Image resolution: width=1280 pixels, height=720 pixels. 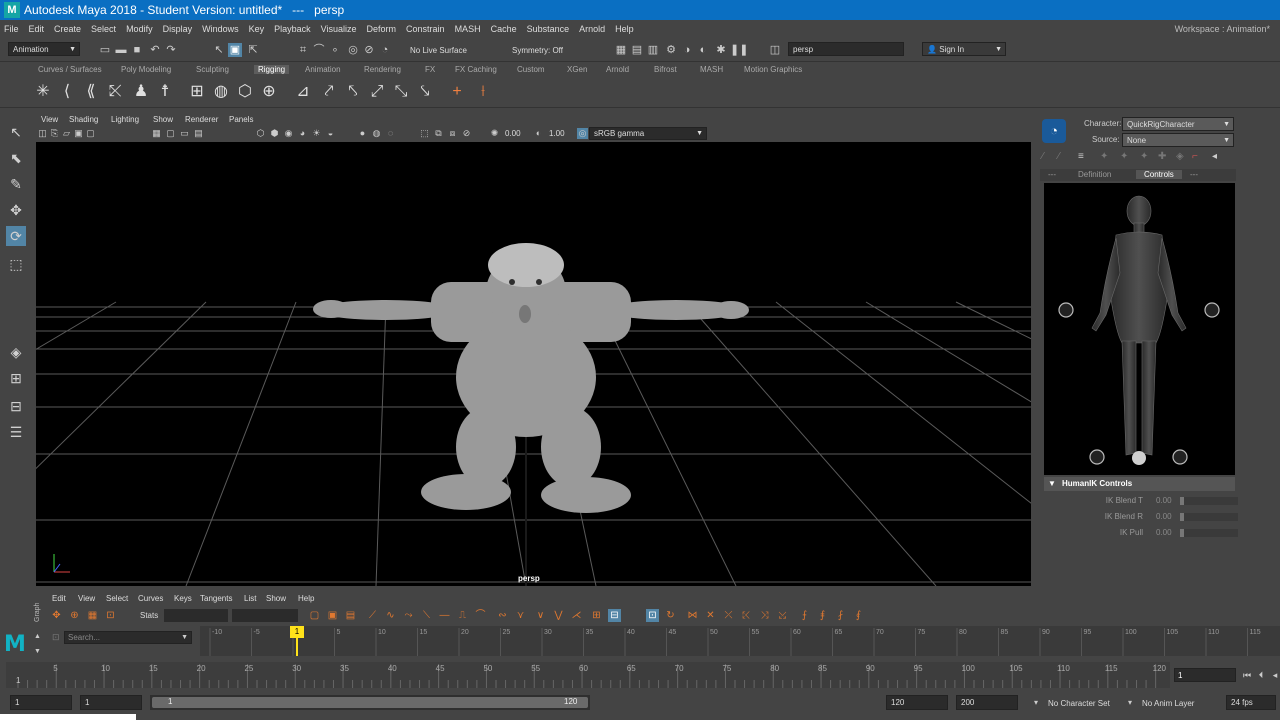 I want to click on move-tool-icon: ✥, so click(x=16, y=210).